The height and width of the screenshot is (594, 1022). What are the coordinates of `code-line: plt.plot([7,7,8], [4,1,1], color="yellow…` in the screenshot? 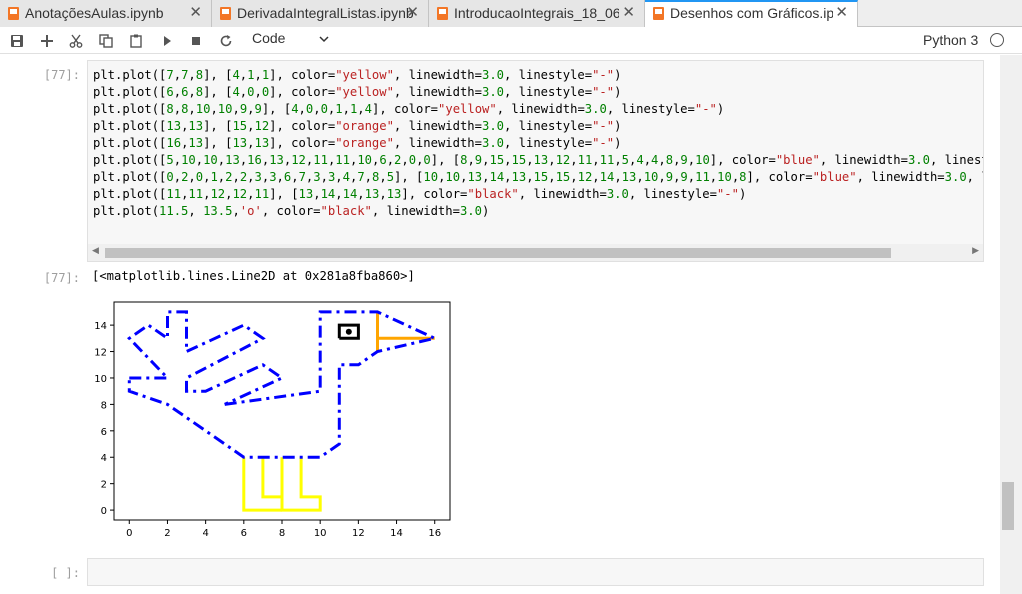 It's located at (357, 75).